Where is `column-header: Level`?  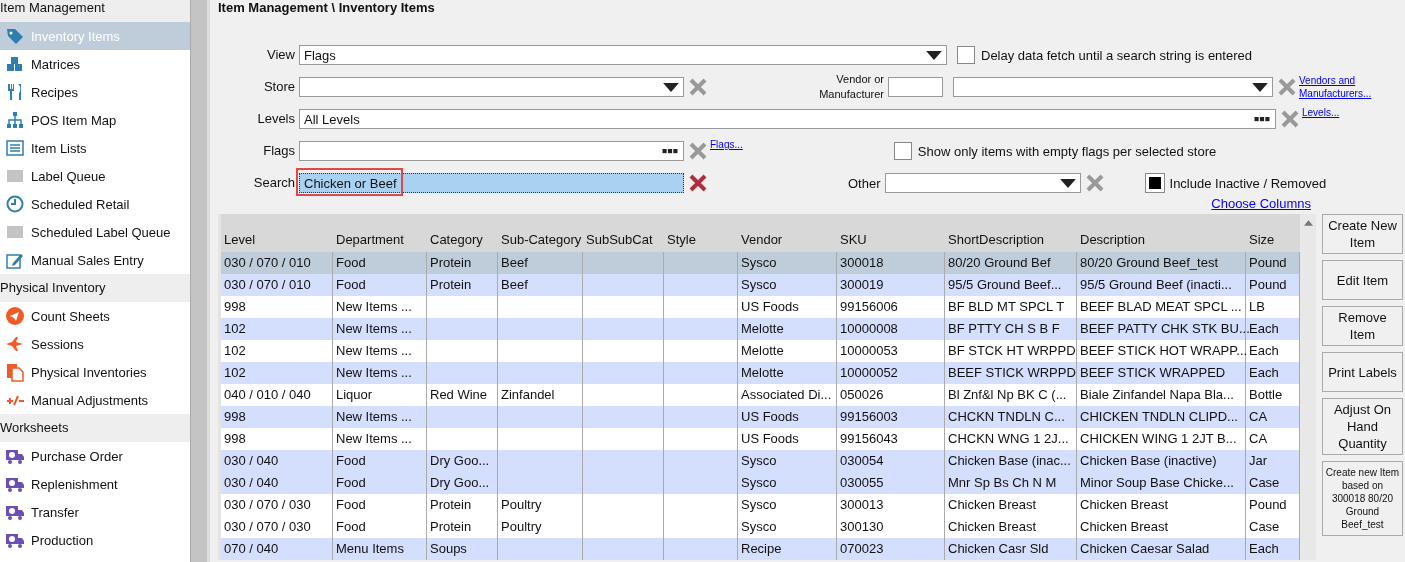 column-header: Level is located at coordinates (277, 242).